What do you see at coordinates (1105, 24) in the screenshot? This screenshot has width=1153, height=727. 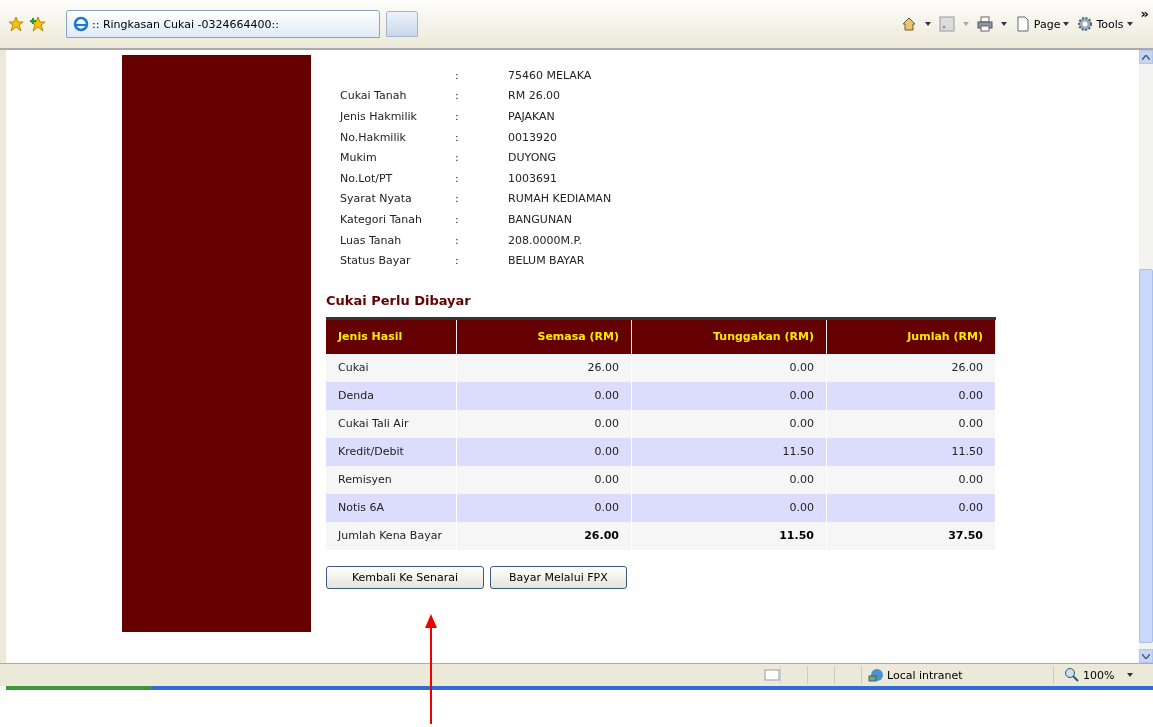 I see `tools-menu-button: Tools` at bounding box center [1105, 24].